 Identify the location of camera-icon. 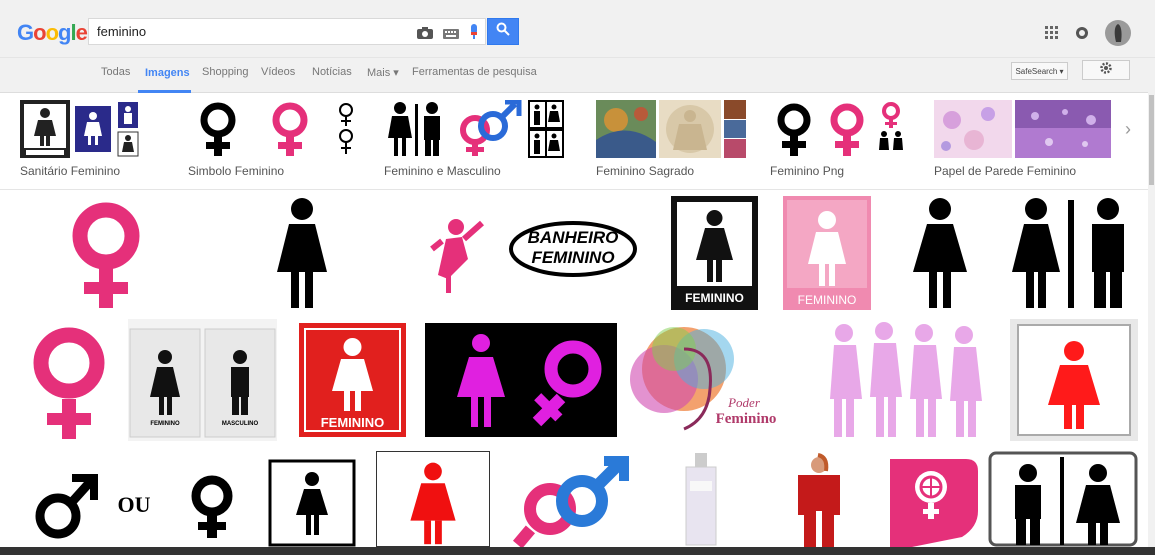
(425, 35).